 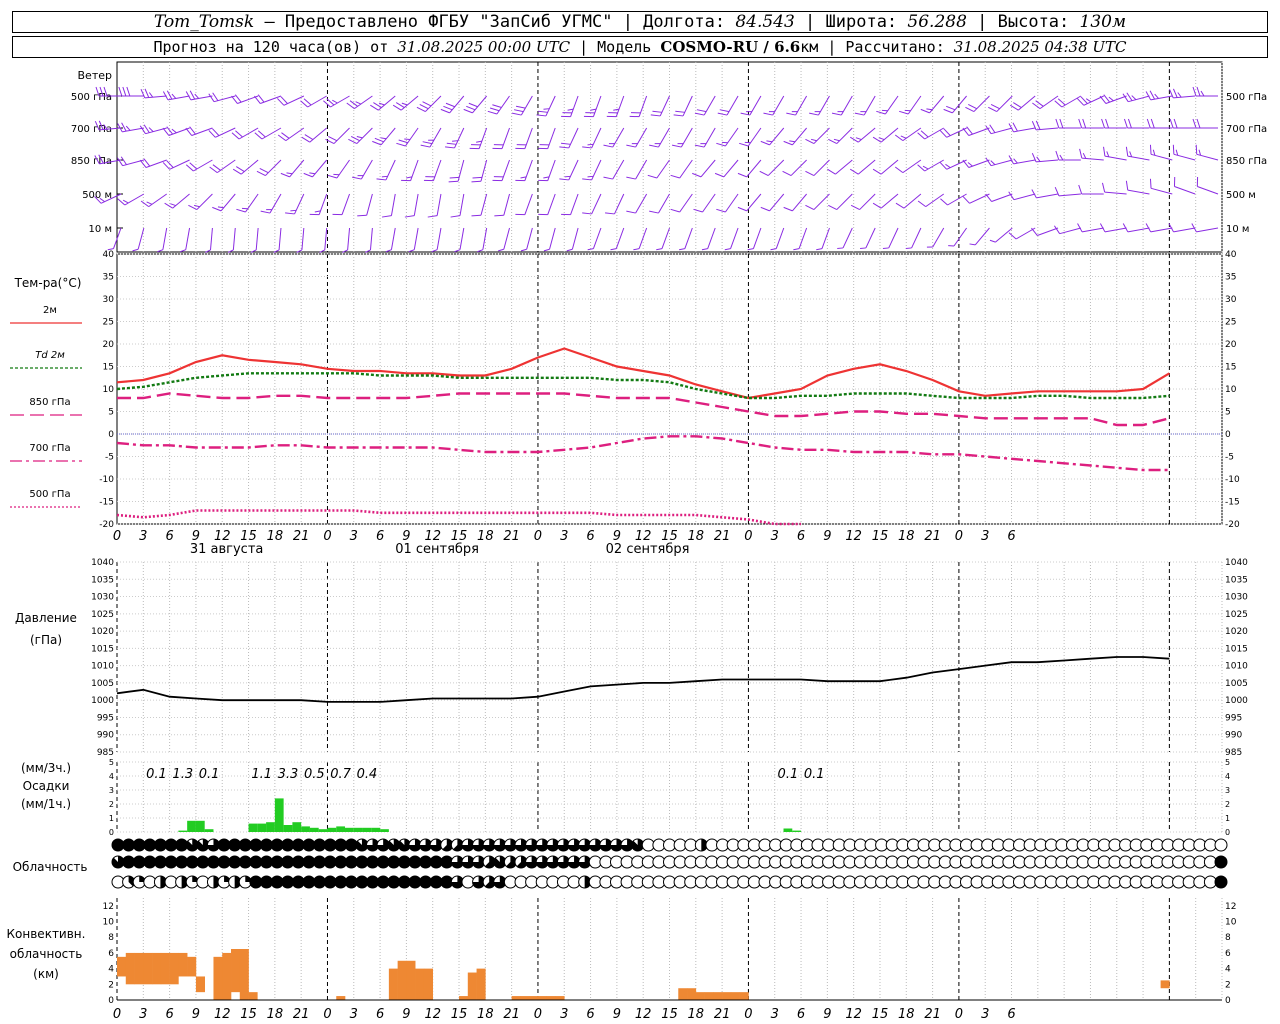 What do you see at coordinates (511, 1014) in the screenshot?
I see `time-axis-label-bottom: 21` at bounding box center [511, 1014].